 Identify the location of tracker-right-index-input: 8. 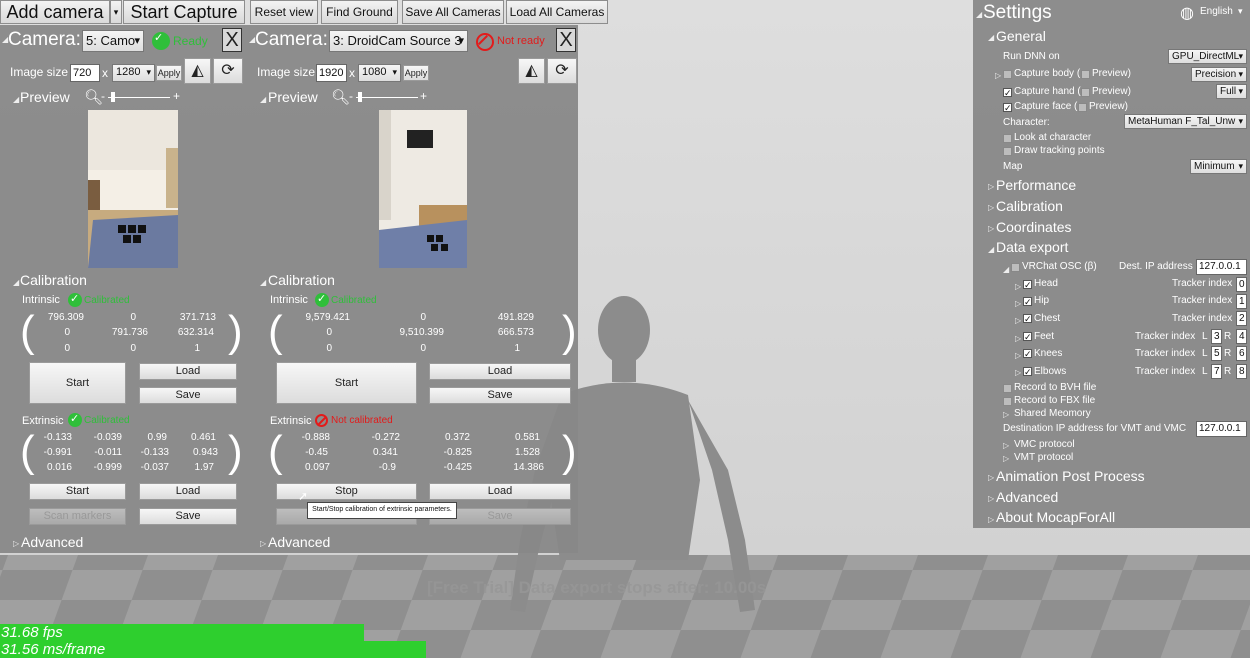
(1241, 371).